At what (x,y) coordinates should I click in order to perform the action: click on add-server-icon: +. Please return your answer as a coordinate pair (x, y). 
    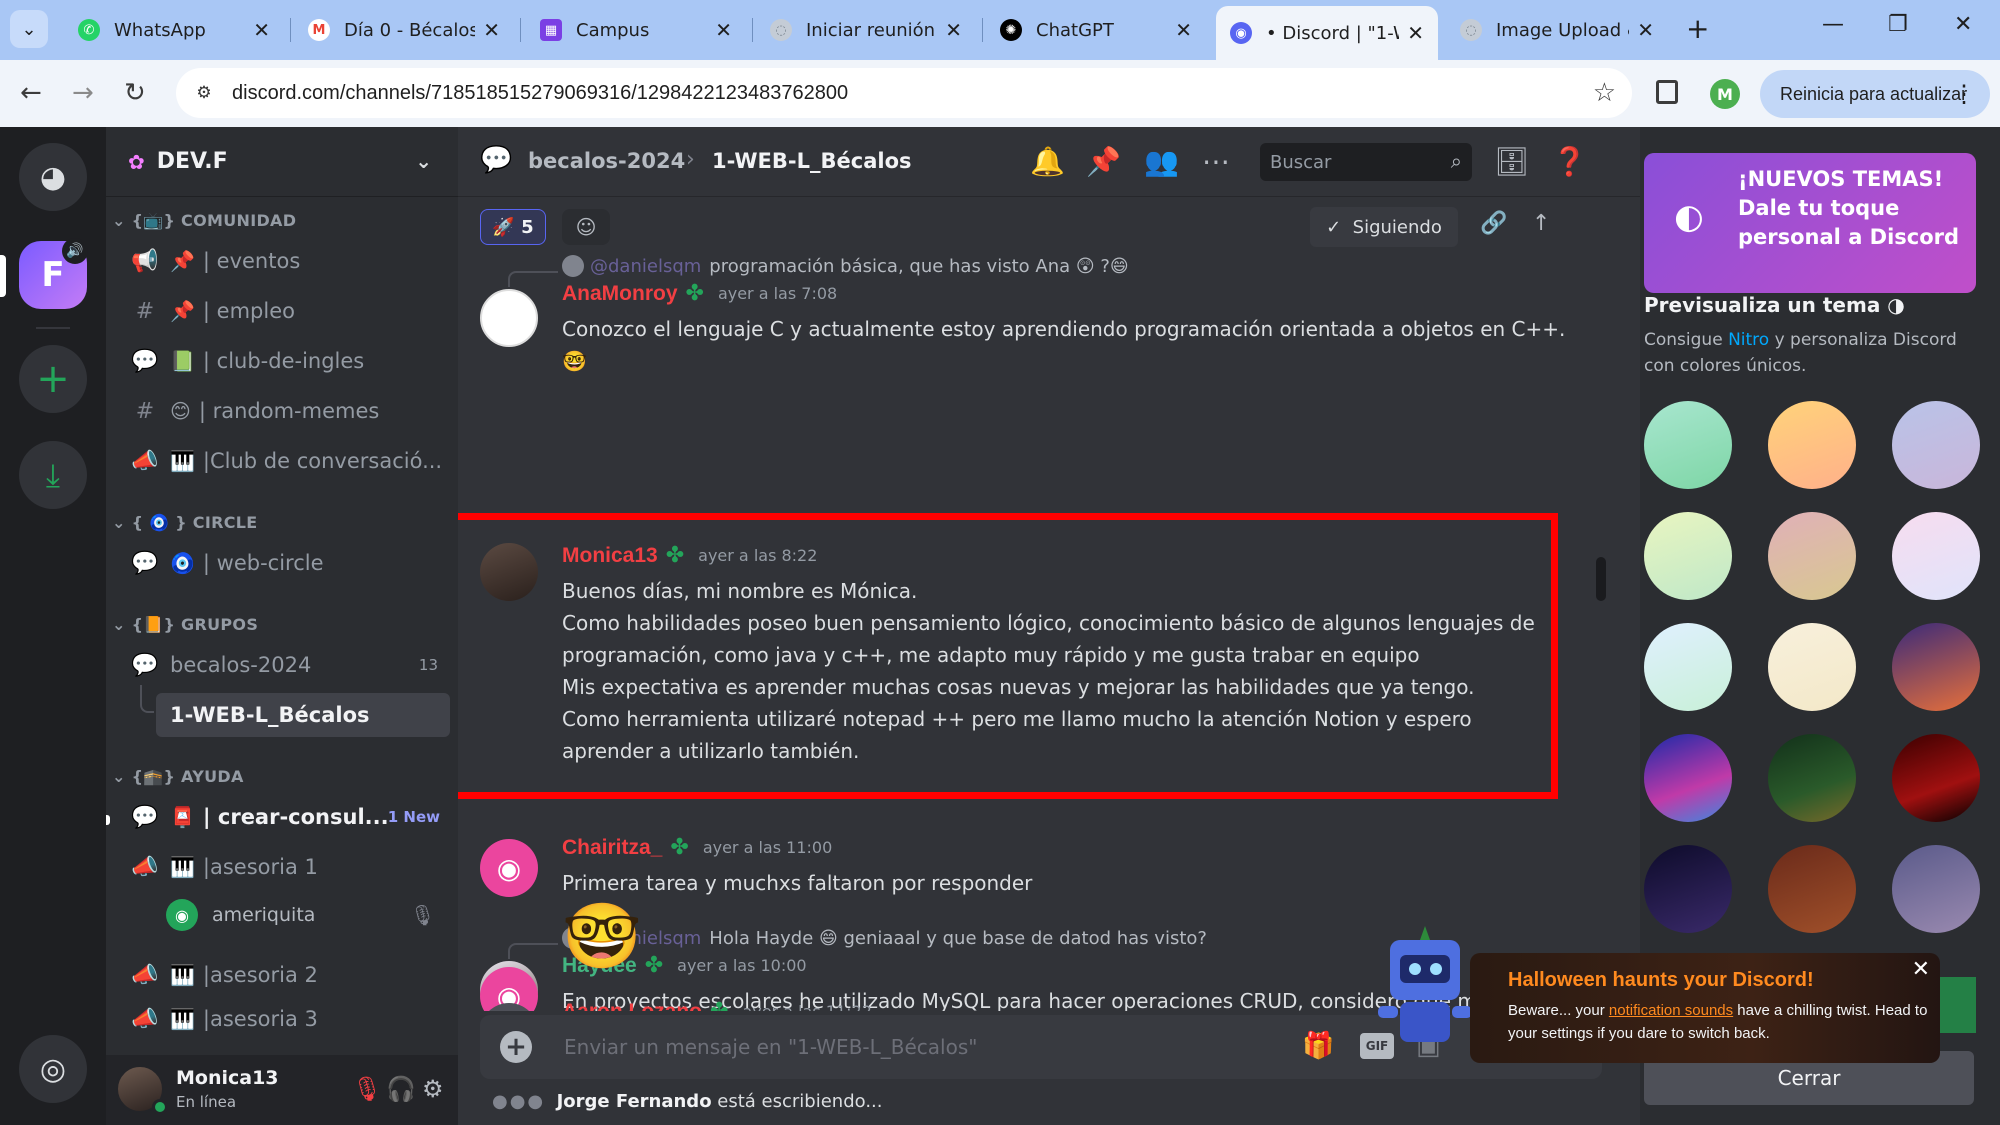
    Looking at the image, I should click on (53, 379).